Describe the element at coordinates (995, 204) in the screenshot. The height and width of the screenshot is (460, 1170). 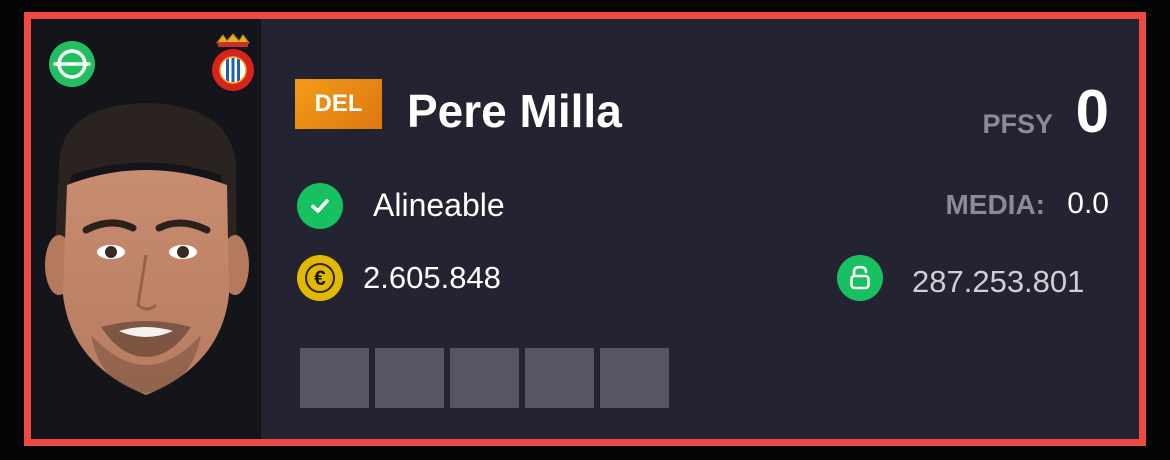
I see `media-label: MEDIA:` at that location.